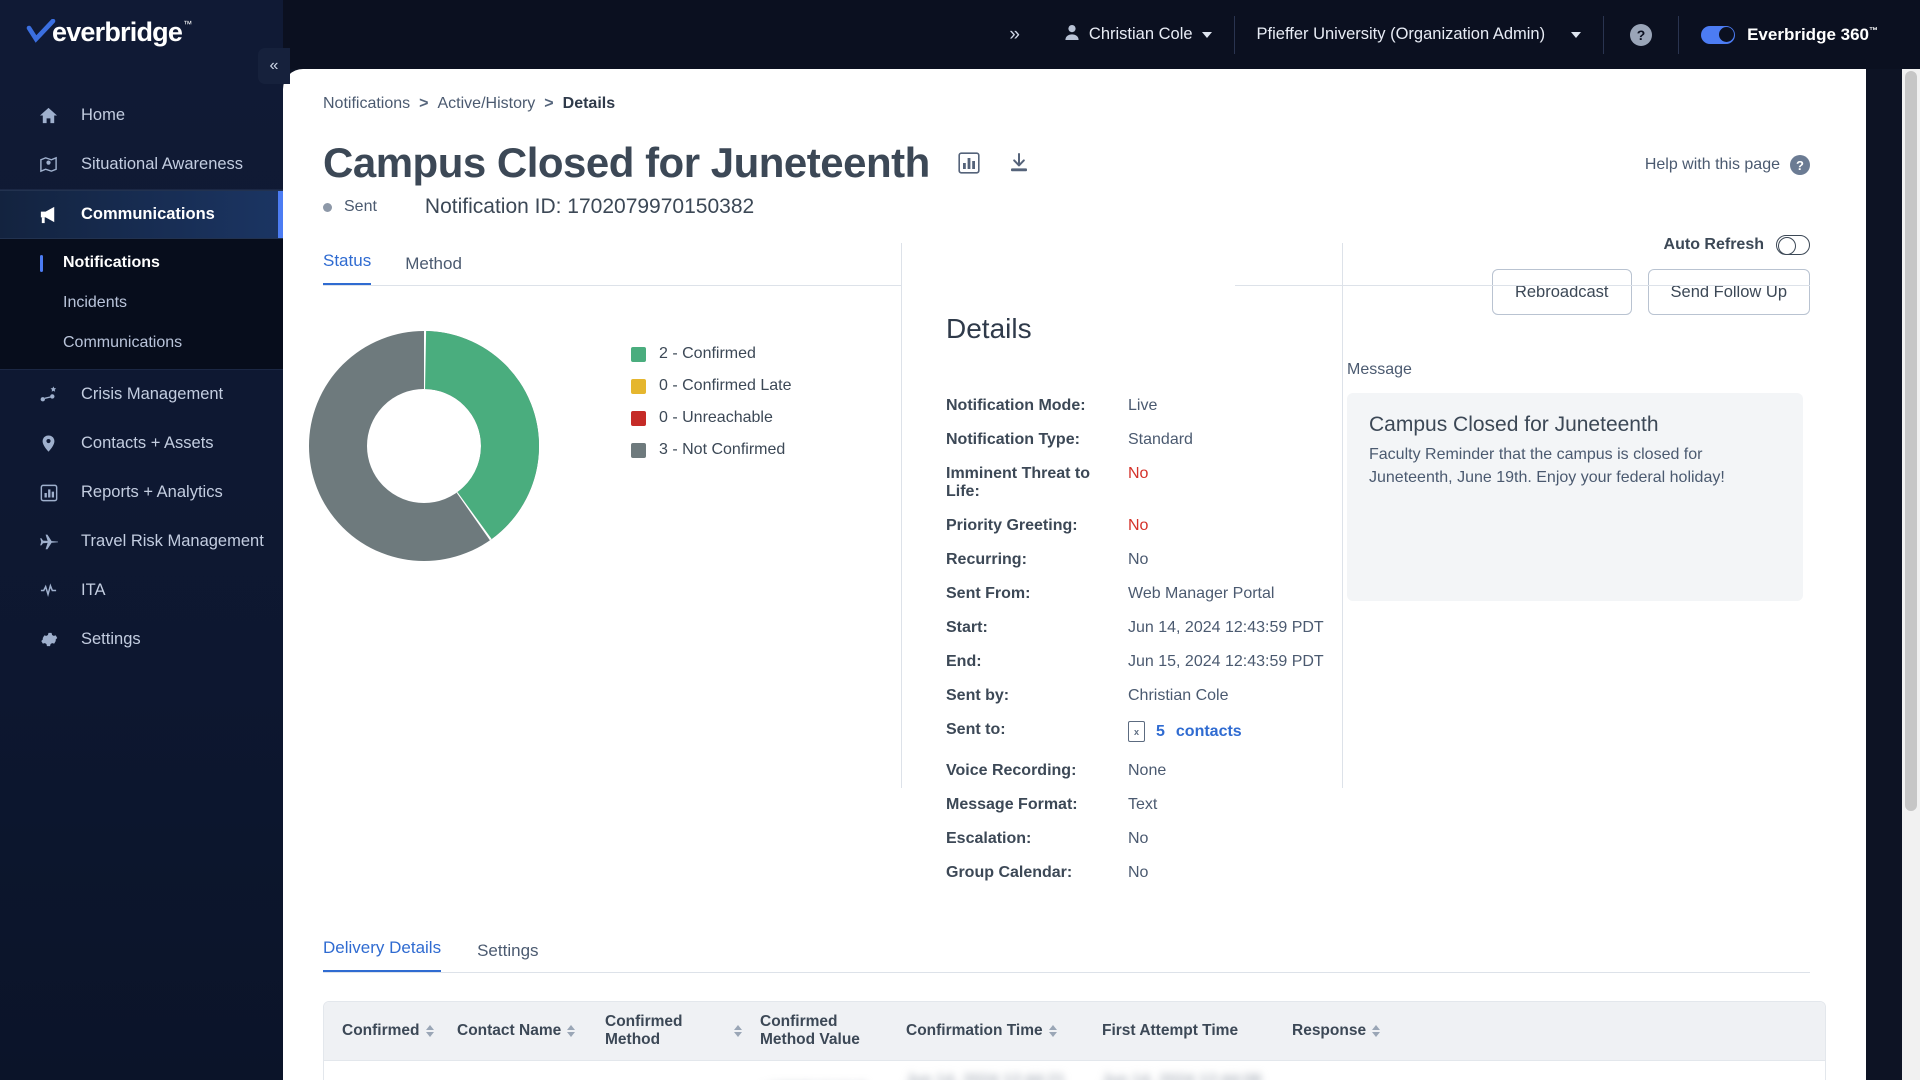 Image resolution: width=1920 pixels, height=1080 pixels. What do you see at coordinates (1014, 35) in the screenshot?
I see `expand-menu-icon: »` at bounding box center [1014, 35].